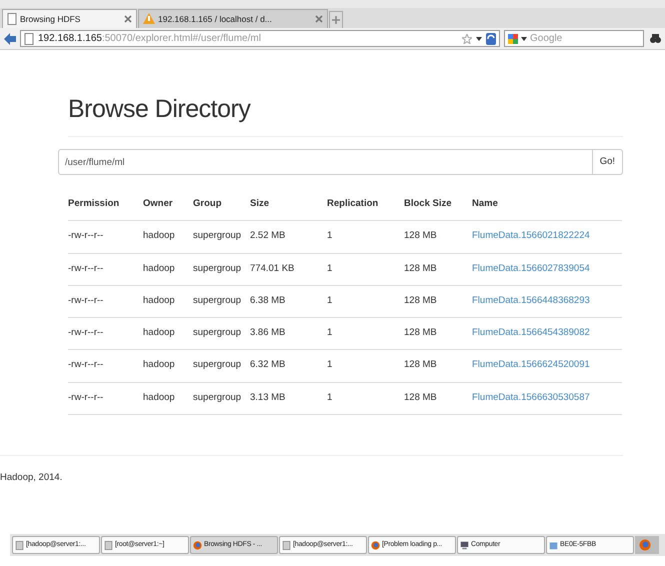 This screenshot has width=665, height=566. Describe the element at coordinates (464, 545) in the screenshot. I see `computer-icon` at that location.